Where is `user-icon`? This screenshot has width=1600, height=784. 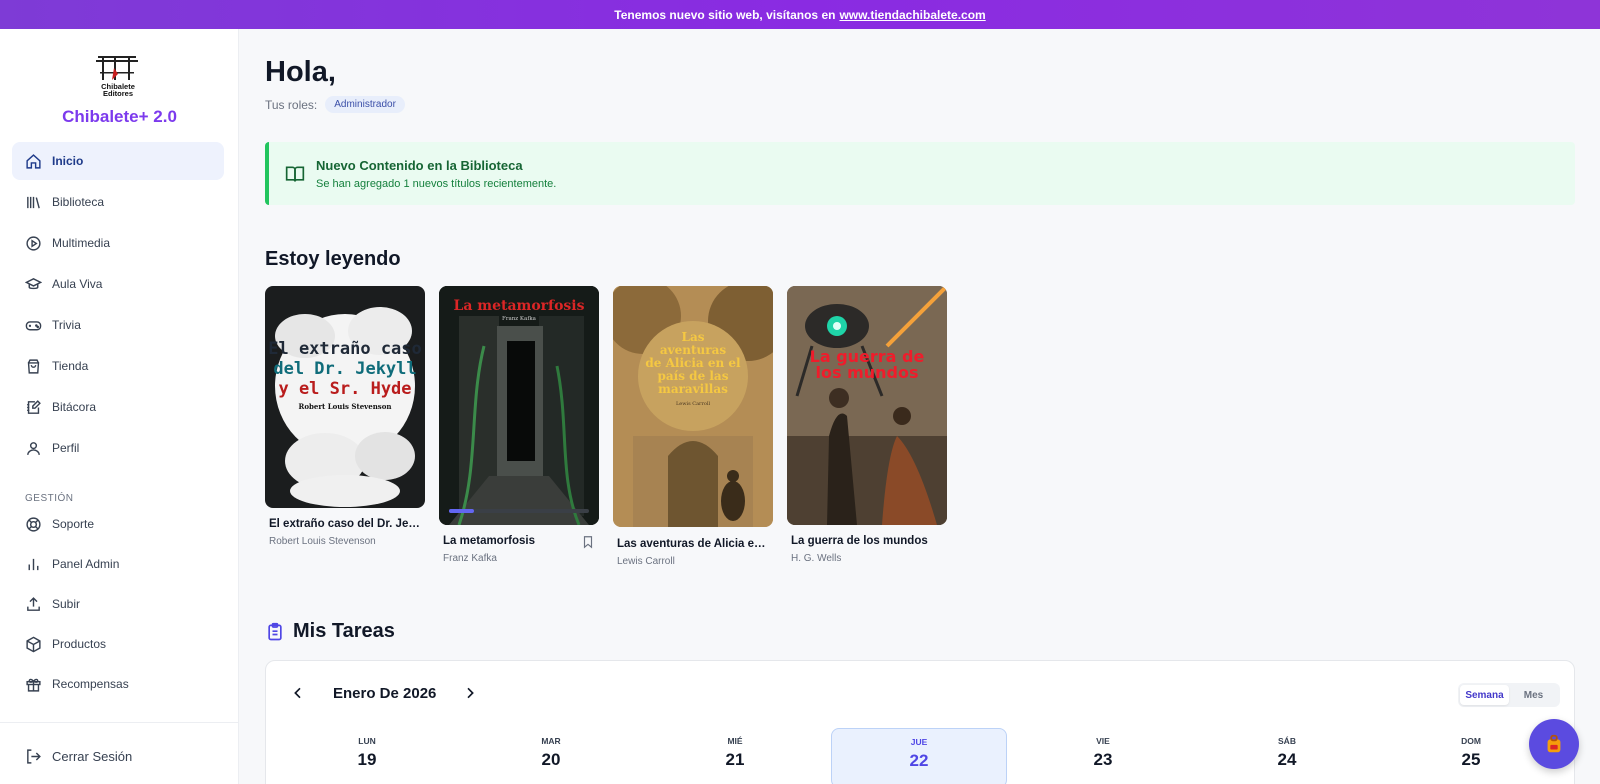
user-icon is located at coordinates (33, 448).